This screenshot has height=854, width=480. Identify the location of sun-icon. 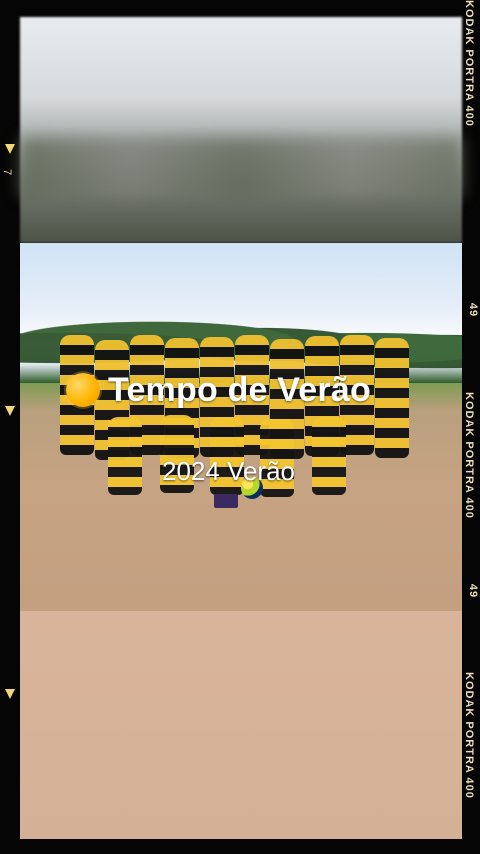
(83, 390).